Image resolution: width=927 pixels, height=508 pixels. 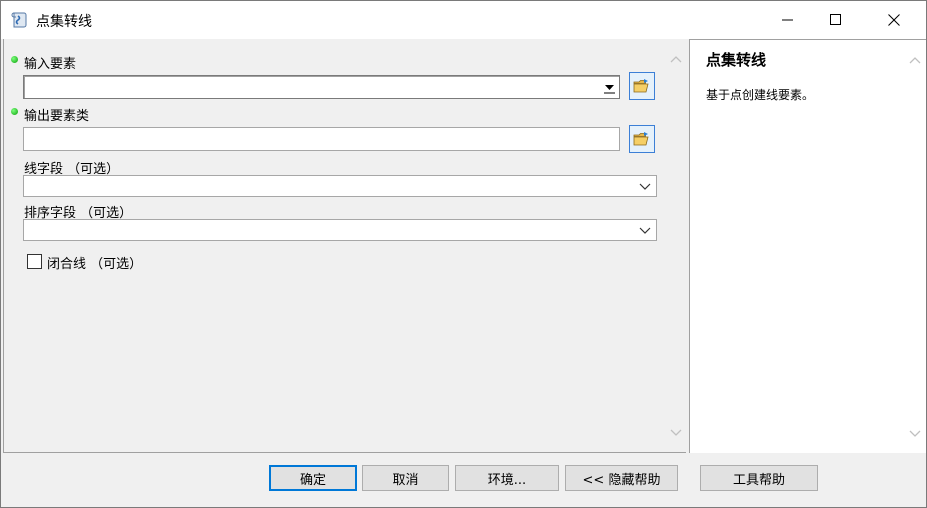 What do you see at coordinates (609, 87) in the screenshot?
I see `dropdown-arrow-icon` at bounding box center [609, 87].